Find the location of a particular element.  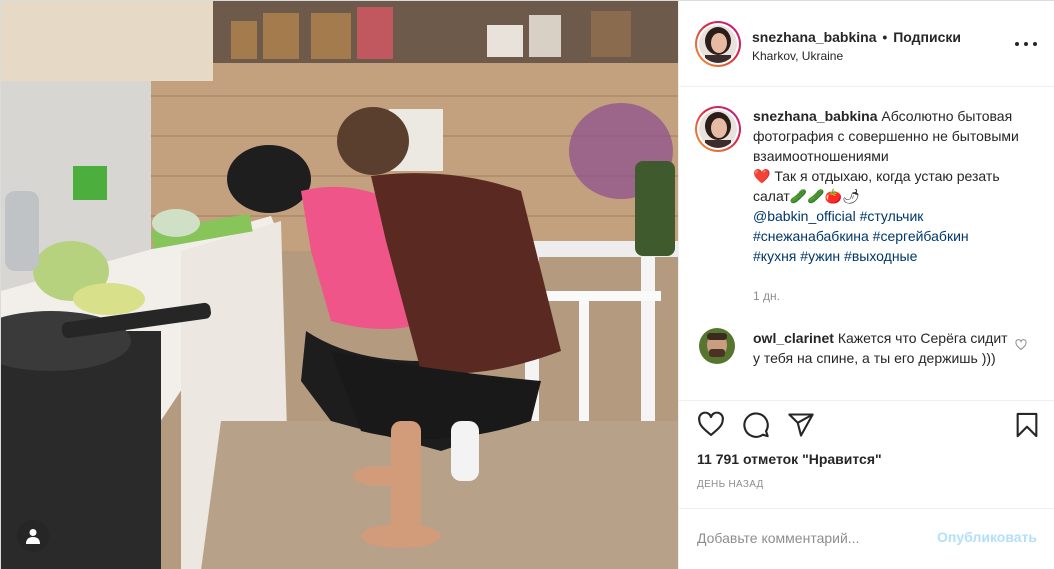

hashtag-link: #выходные is located at coordinates (880, 256).